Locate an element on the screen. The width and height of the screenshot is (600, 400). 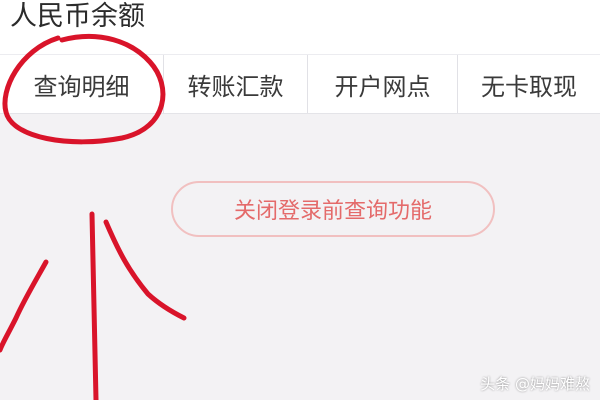
tab-branch-locator: 开户网点 is located at coordinates (383, 84).